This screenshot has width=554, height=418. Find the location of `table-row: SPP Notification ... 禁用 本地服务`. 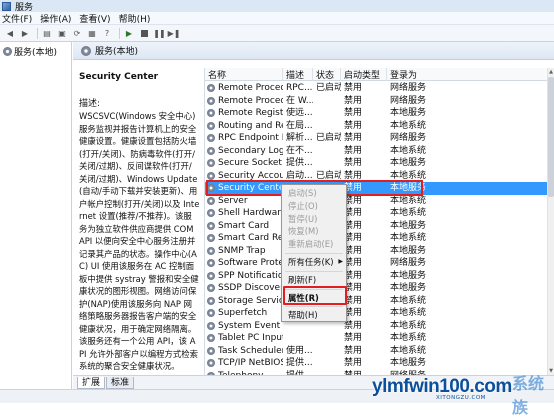

table-row: SPP Notification ... 禁用 本地服务 is located at coordinates (376, 276).